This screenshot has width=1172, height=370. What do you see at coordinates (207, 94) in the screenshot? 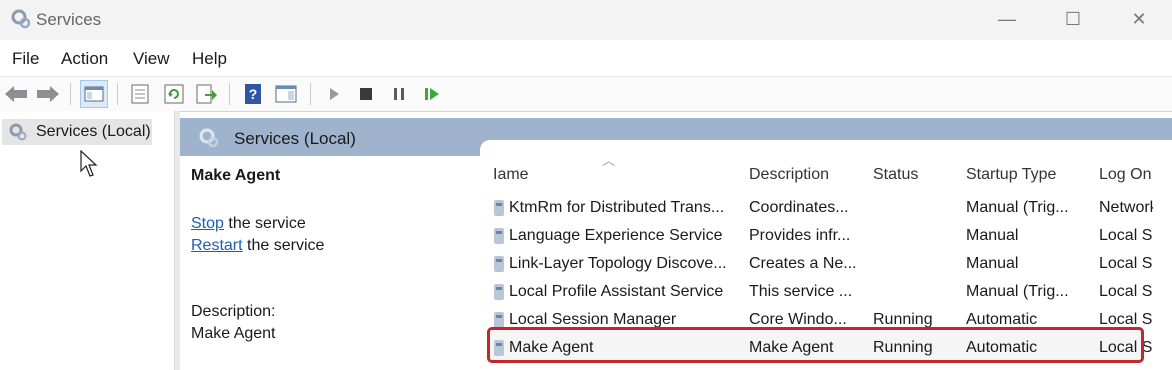
I see `export-list-icon` at bounding box center [207, 94].